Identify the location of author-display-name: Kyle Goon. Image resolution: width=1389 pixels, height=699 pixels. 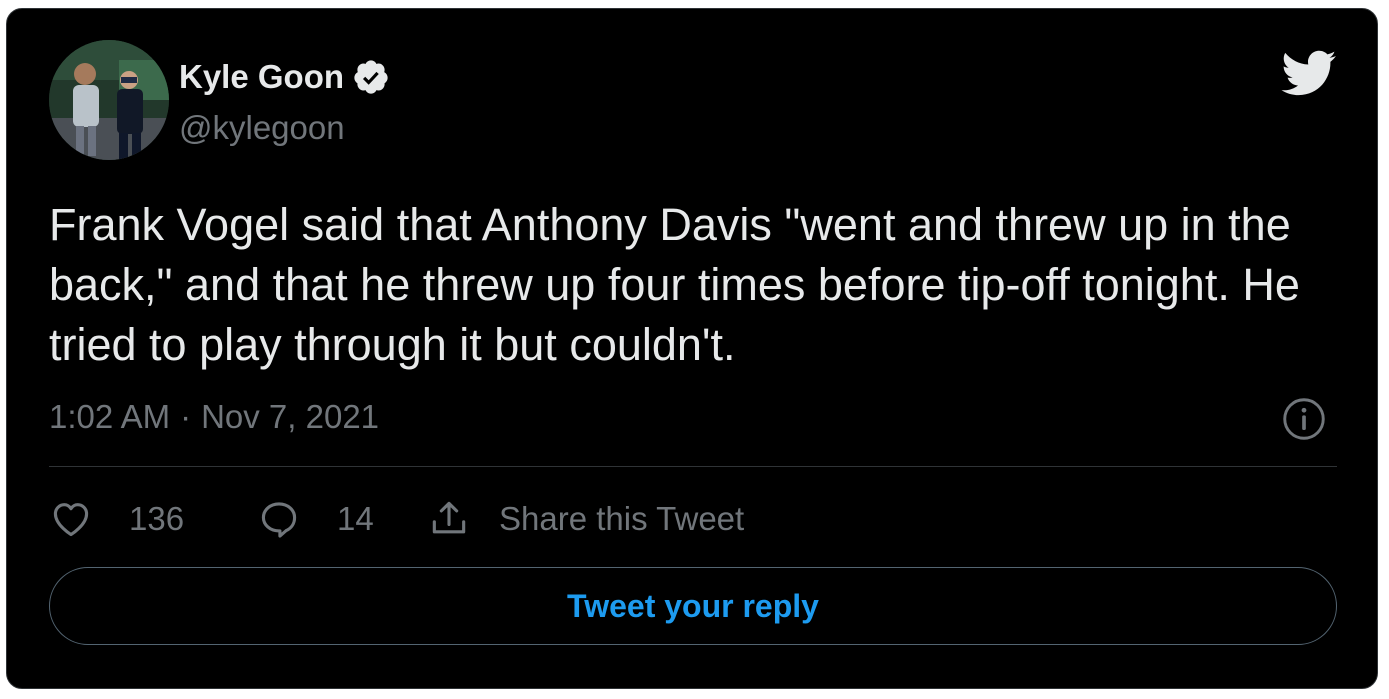
(261, 77).